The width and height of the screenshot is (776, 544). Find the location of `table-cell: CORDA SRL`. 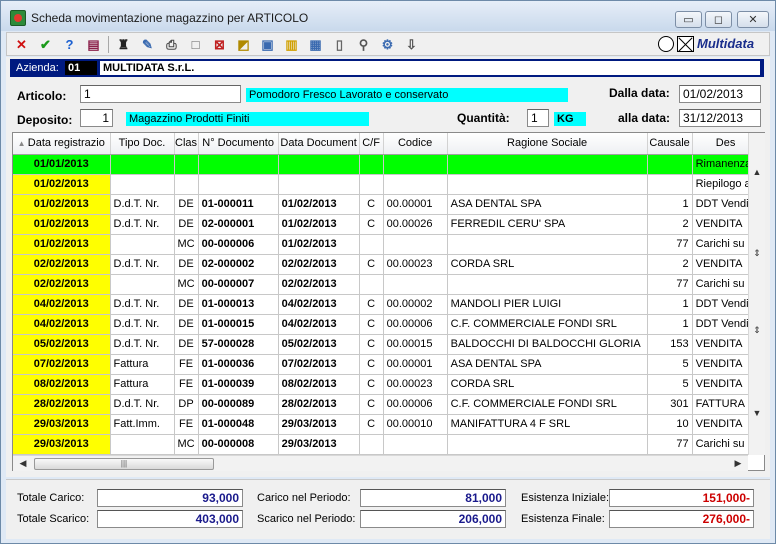

table-cell: CORDA SRL is located at coordinates (547, 264).